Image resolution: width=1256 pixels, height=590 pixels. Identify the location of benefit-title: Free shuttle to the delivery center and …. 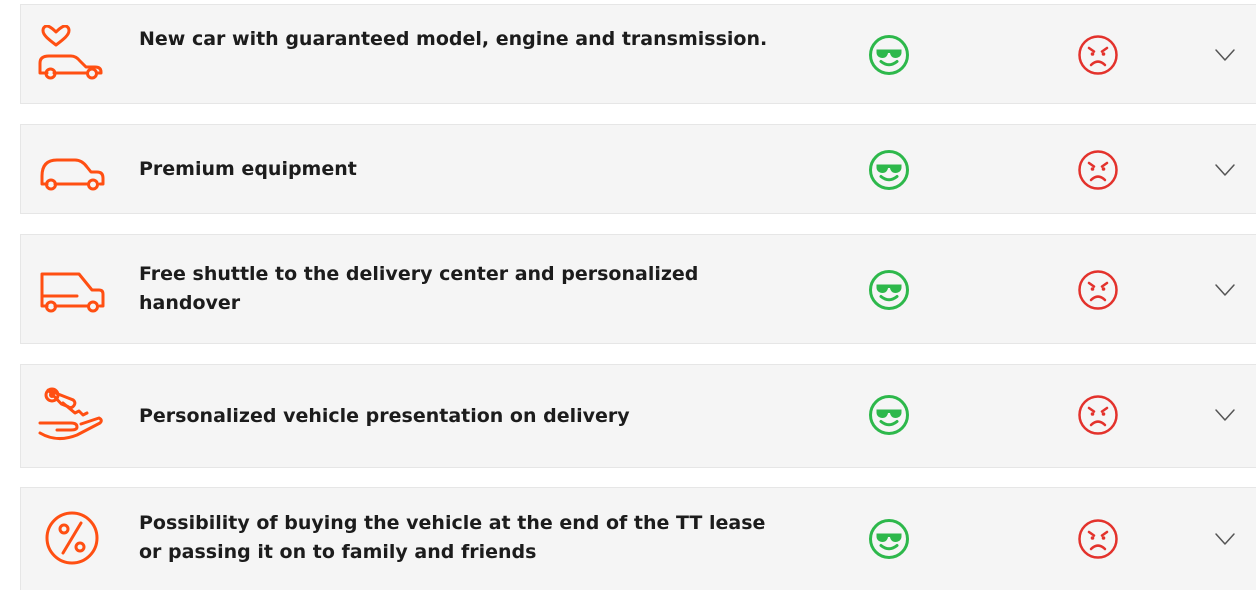
(419, 288).